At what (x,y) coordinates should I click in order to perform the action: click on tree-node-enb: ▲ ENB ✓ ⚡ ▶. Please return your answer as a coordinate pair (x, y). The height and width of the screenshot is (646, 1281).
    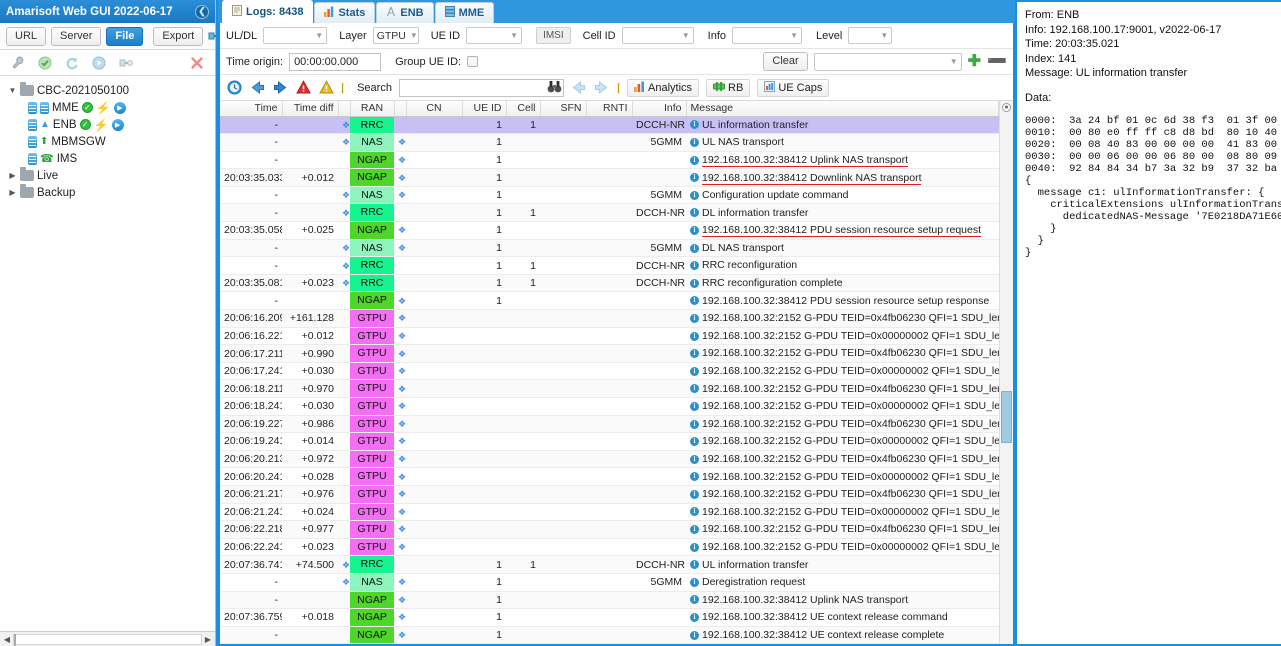
    Looking at the image, I should click on (110, 124).